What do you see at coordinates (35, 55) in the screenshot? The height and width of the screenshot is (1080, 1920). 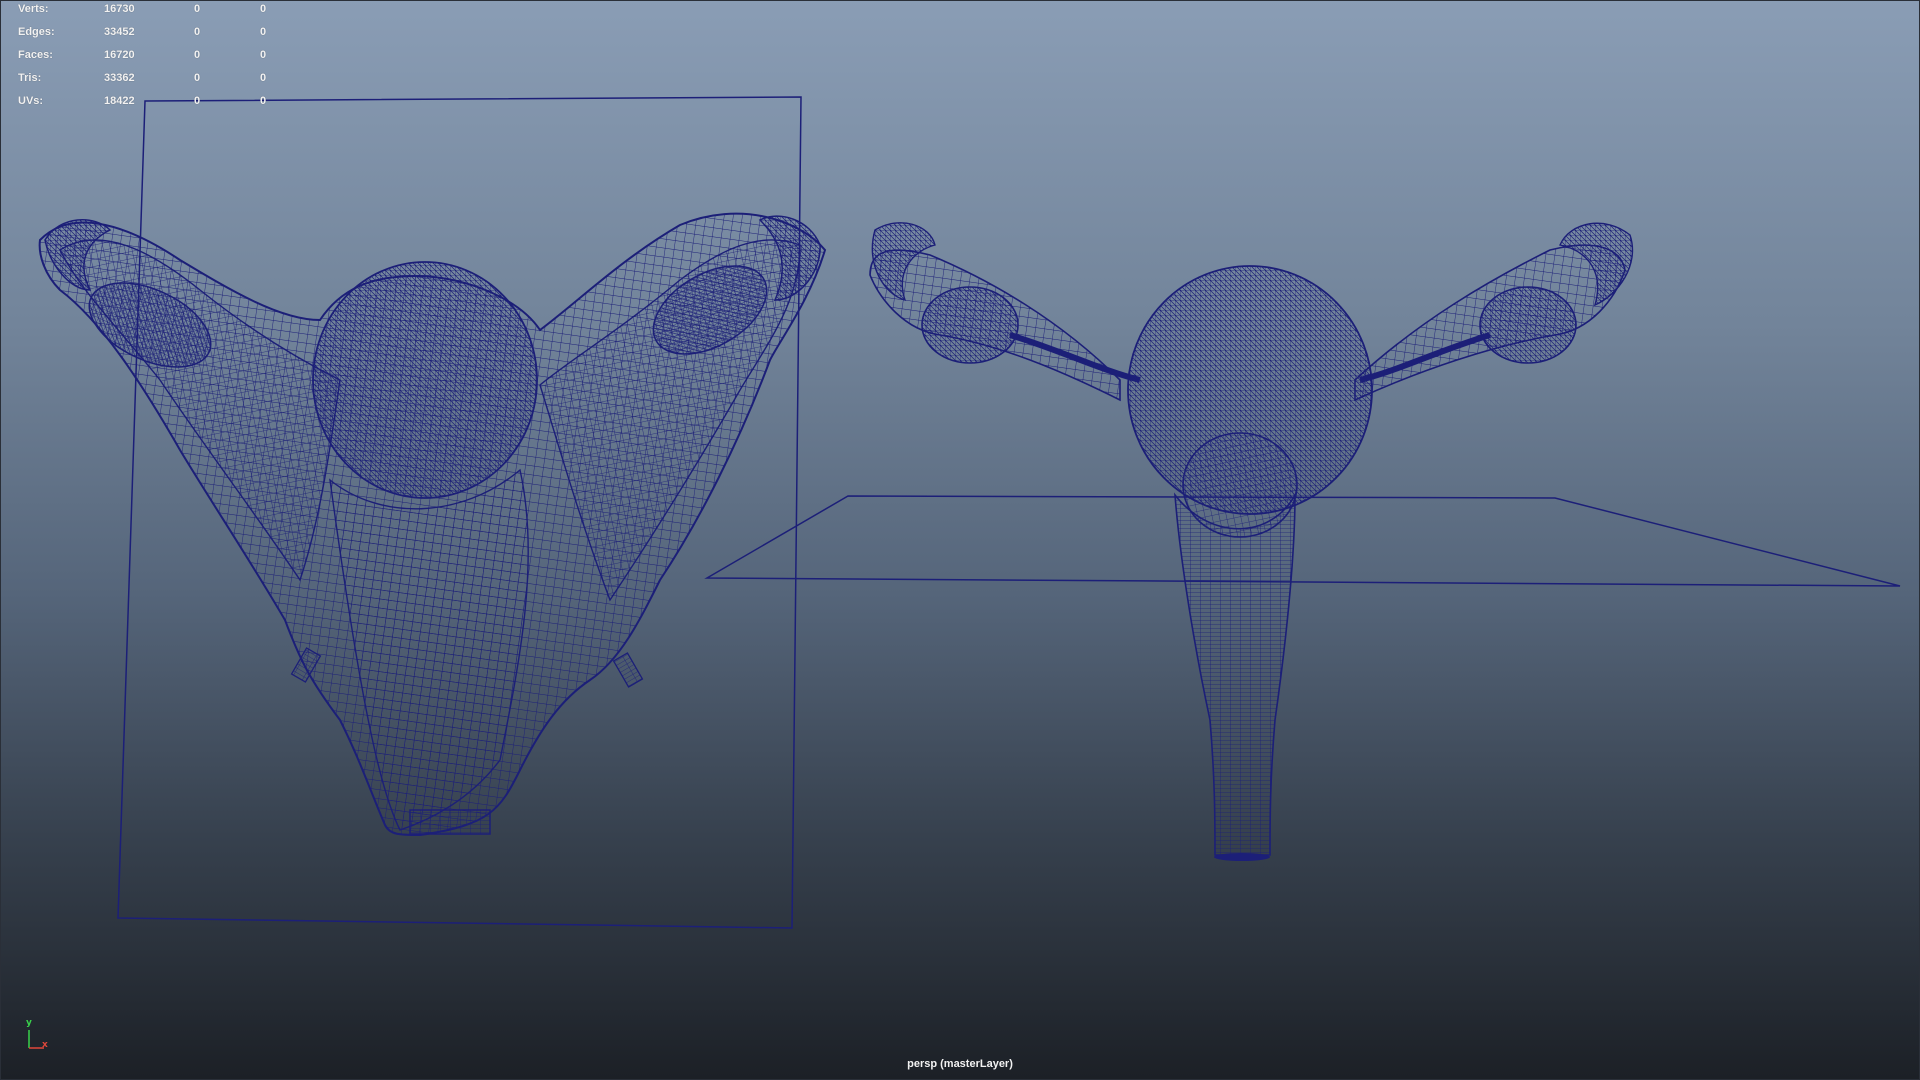 I see `hud-label: Faces:` at bounding box center [35, 55].